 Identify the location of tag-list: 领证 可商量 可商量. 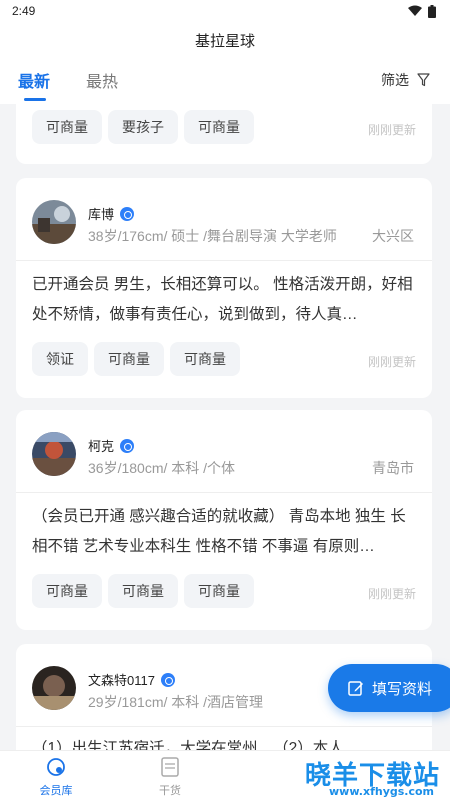
(136, 359).